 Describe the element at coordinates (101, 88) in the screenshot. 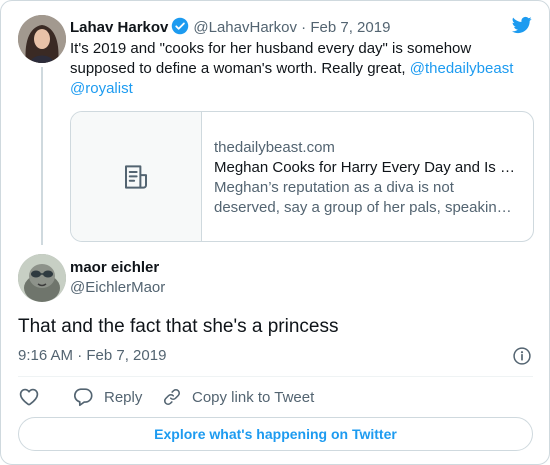

I see `mention-royalist: @royalist` at that location.